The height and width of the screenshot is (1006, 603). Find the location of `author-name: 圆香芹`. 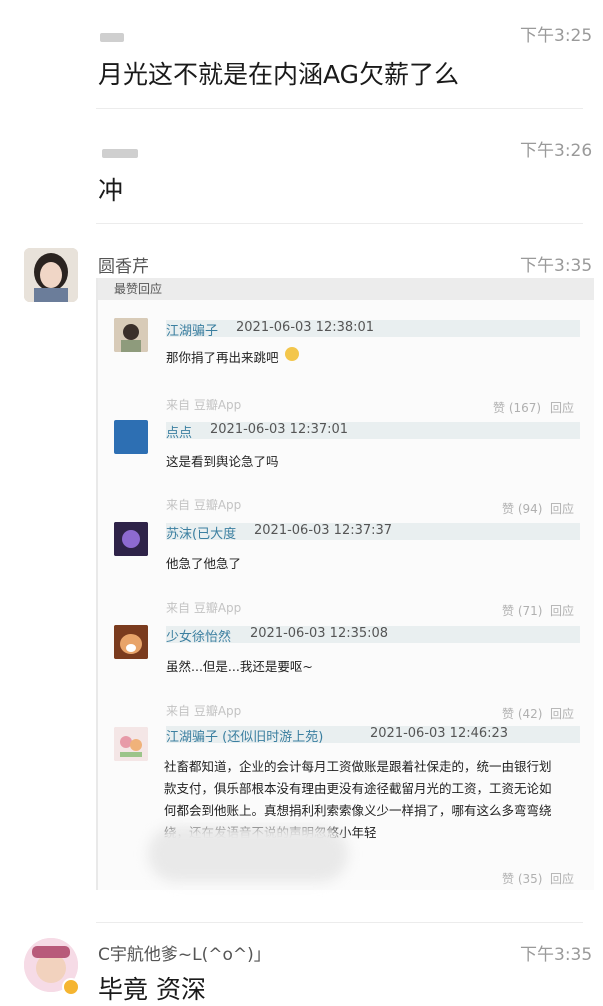

author-name: 圆香芹 is located at coordinates (123, 264).